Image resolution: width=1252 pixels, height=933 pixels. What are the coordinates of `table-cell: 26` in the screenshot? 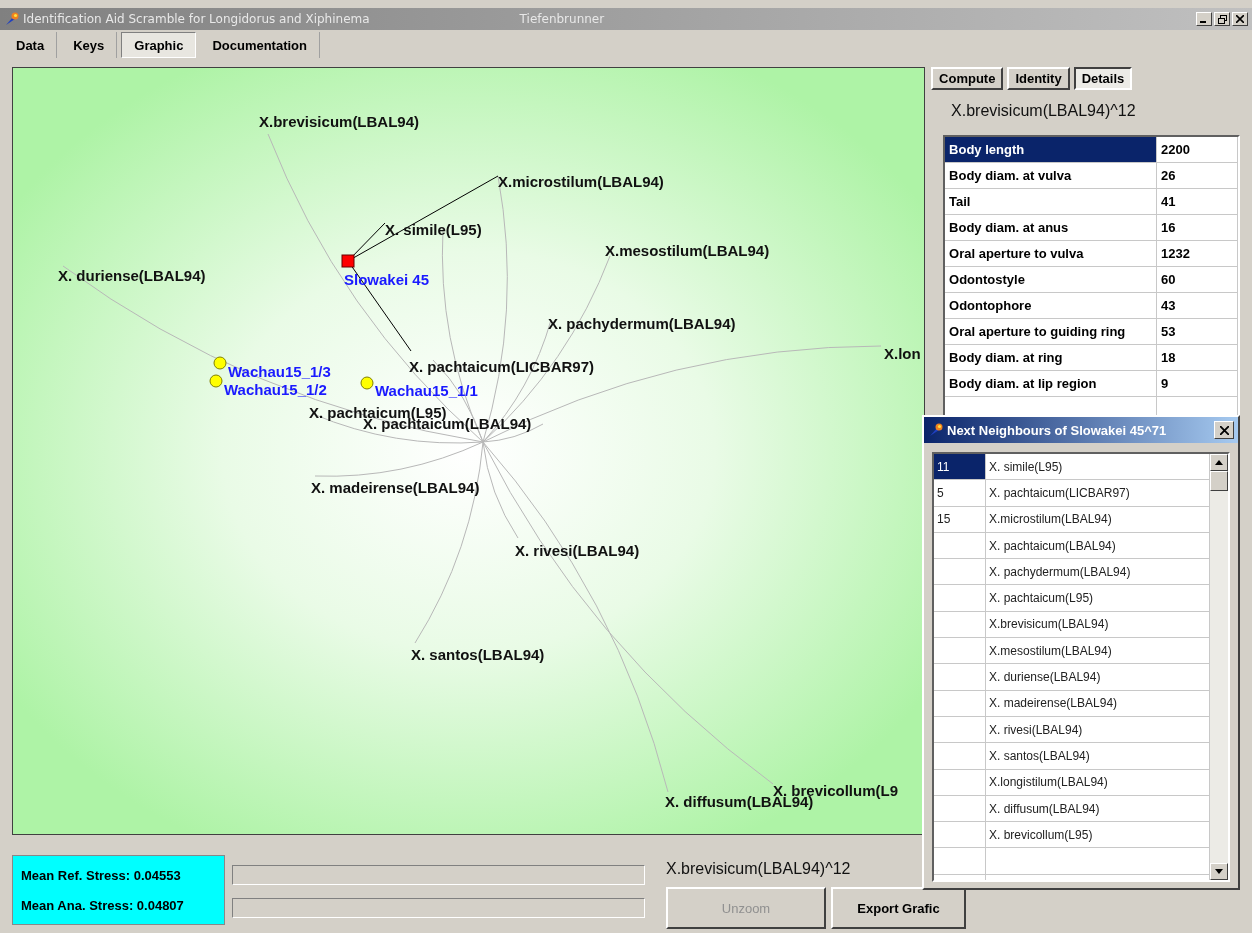 It's located at (1198, 176).